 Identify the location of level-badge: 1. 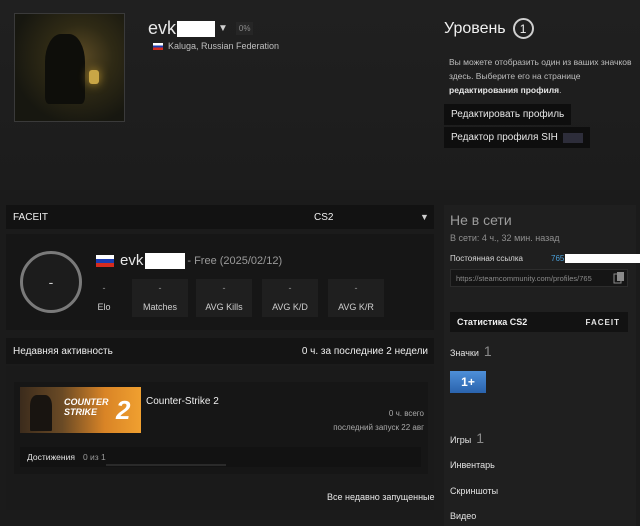
(523, 28).